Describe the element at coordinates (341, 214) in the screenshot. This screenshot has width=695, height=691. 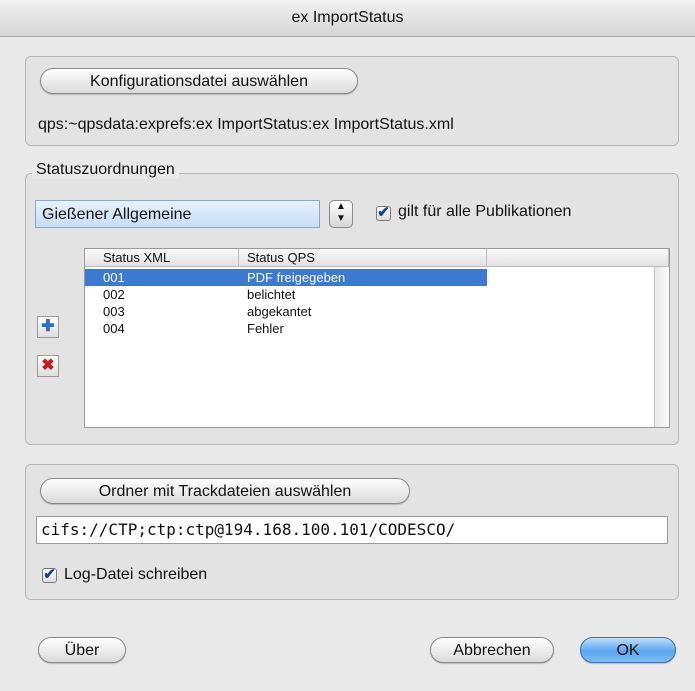
I see `popup-arrows-icon: ▲ ▼` at that location.